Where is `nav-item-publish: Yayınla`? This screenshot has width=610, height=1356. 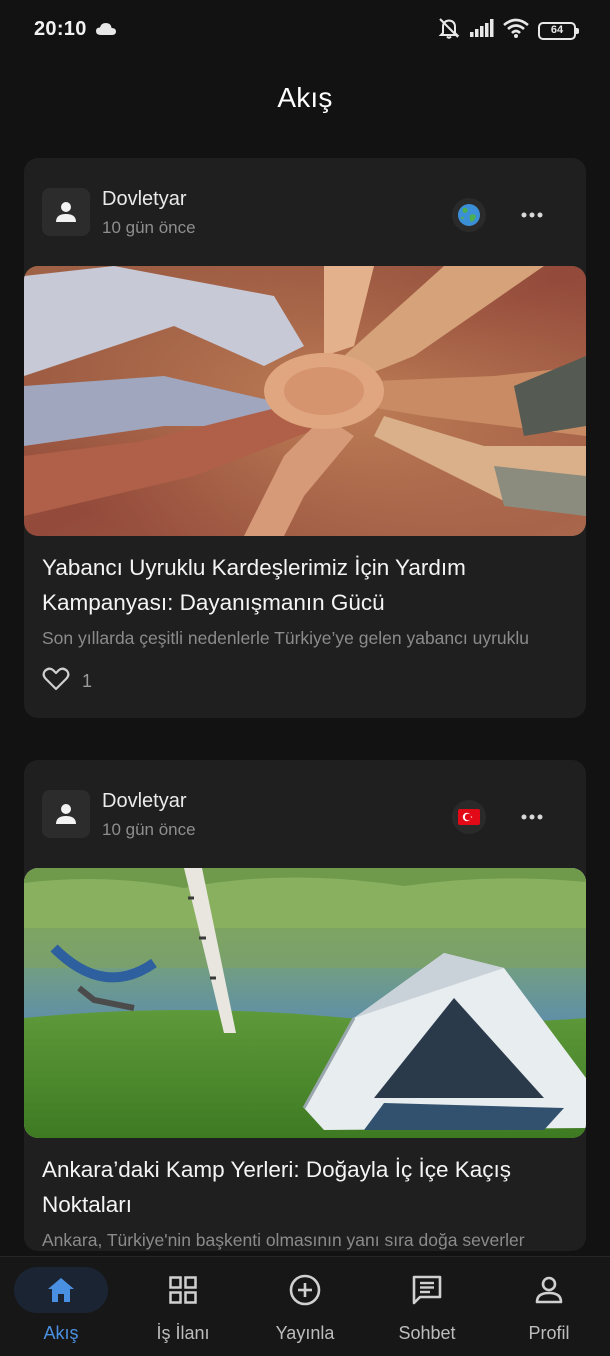
nav-item-publish: Yayınla is located at coordinates (305, 1306).